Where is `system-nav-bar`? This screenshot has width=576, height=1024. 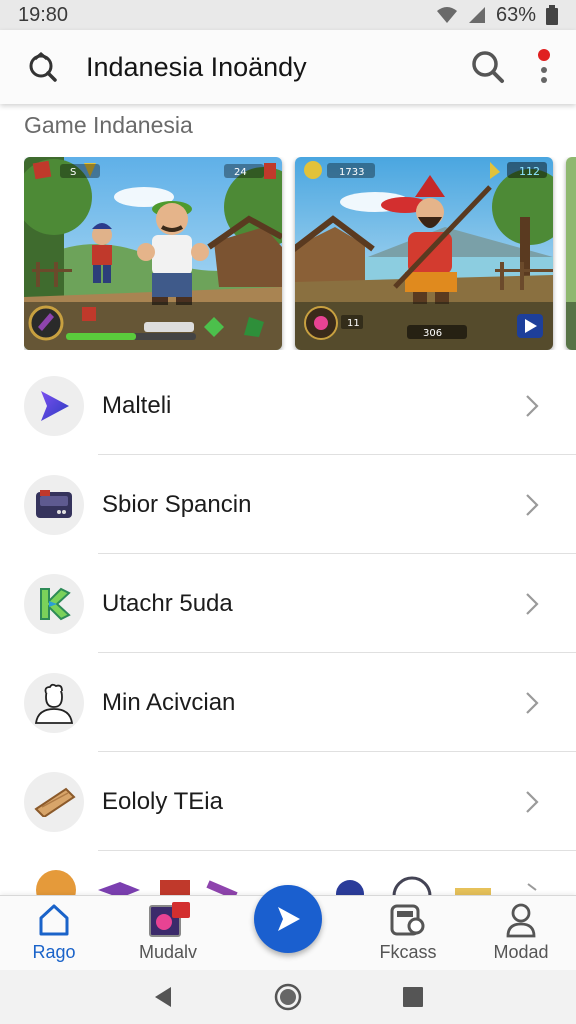
system-nav-bar is located at coordinates (288, 997).